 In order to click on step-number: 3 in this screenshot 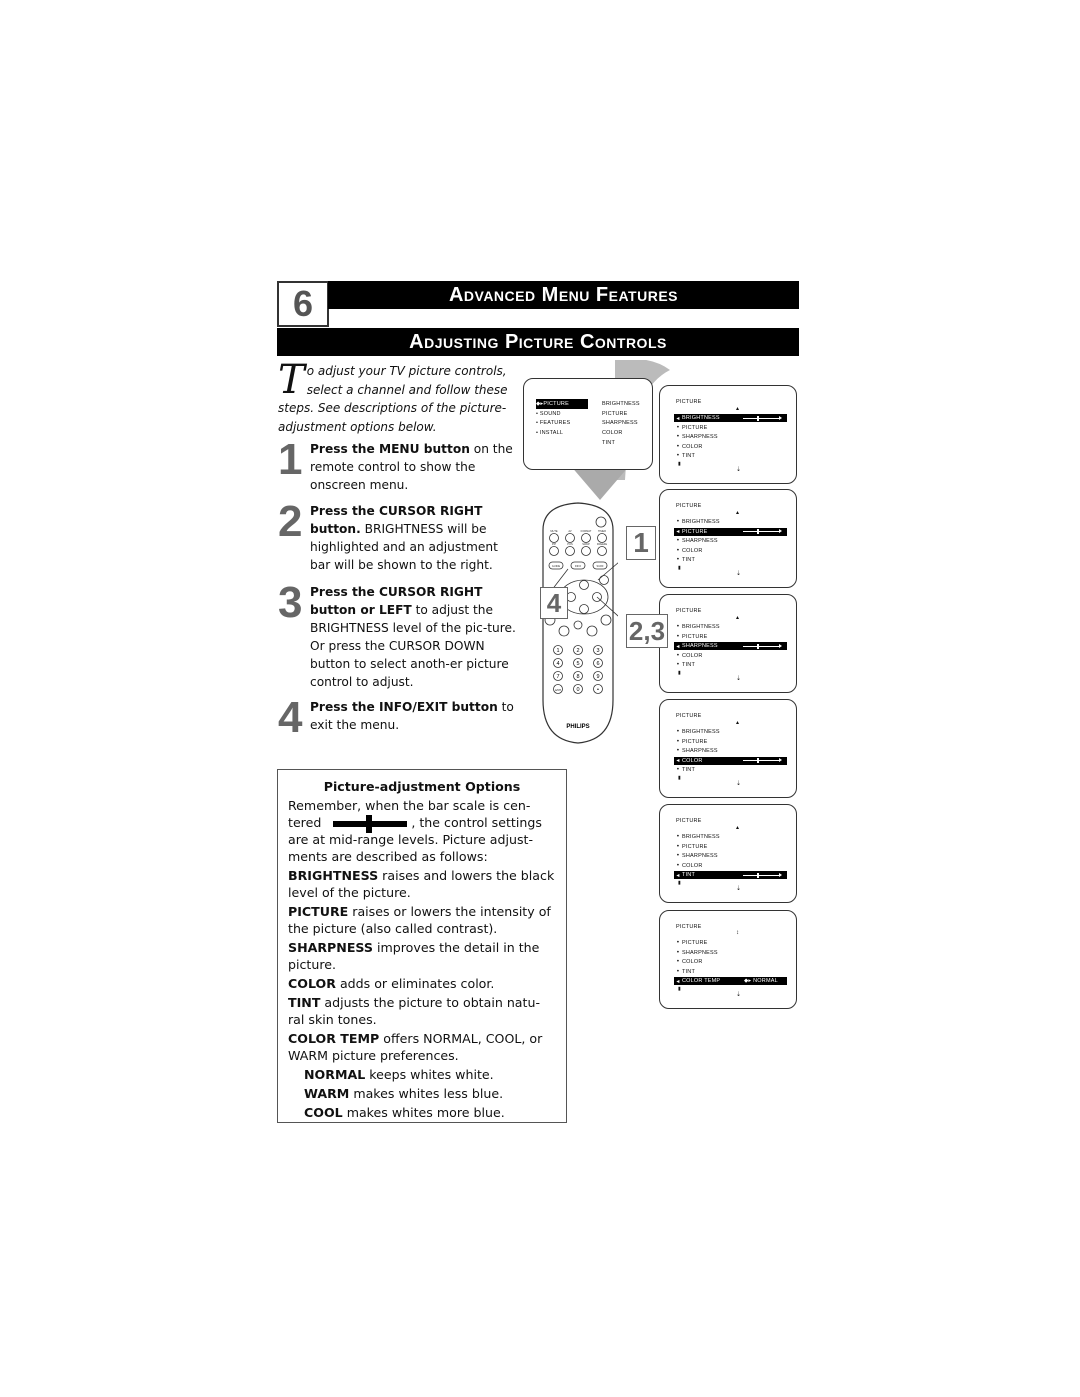, I will do `click(290, 602)`.